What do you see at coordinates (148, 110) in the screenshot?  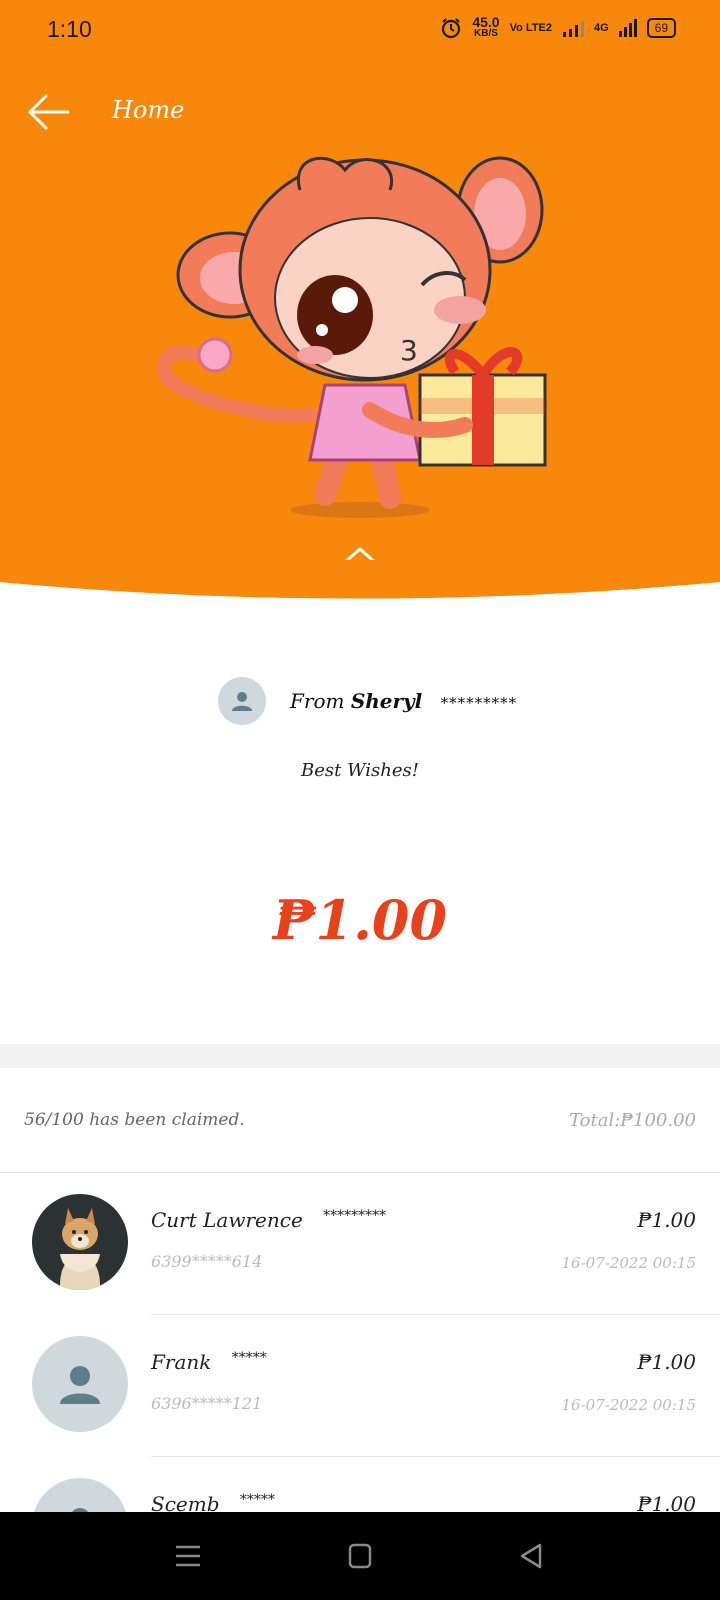 I see `header-title: Home` at bounding box center [148, 110].